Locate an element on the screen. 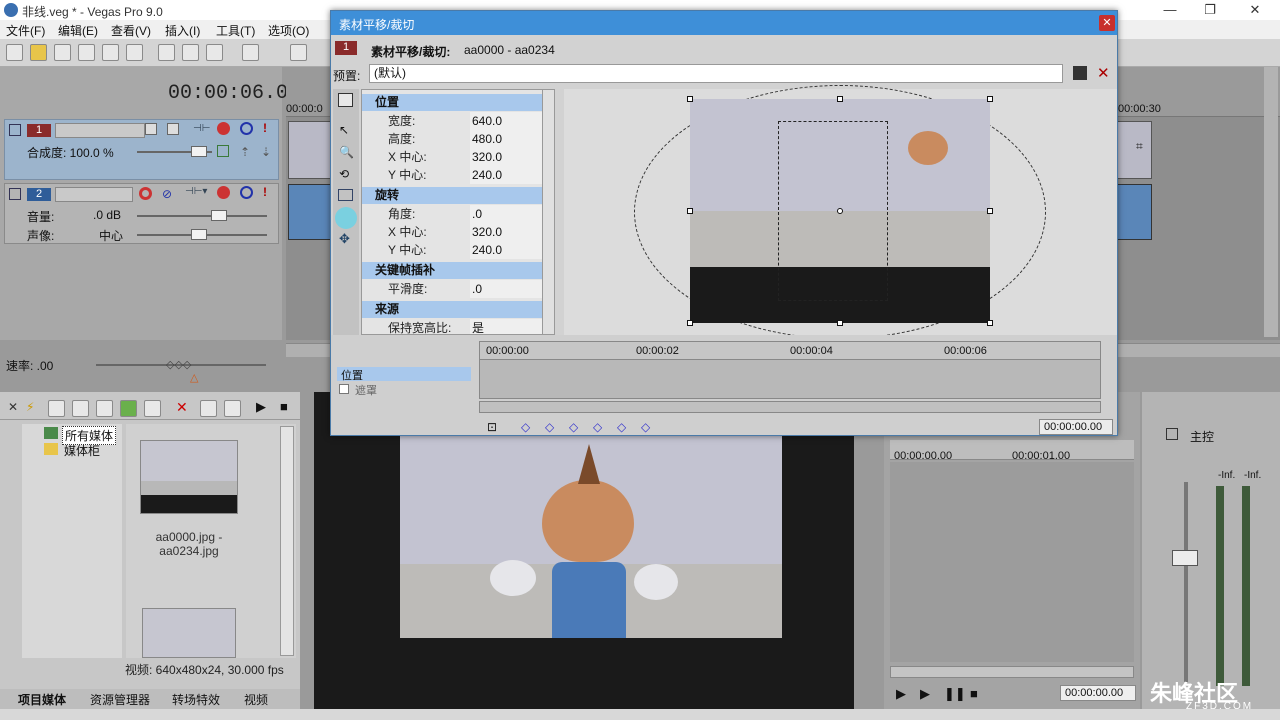 The height and width of the screenshot is (720, 1280). media-properties-icon is located at coordinates (208, 408).